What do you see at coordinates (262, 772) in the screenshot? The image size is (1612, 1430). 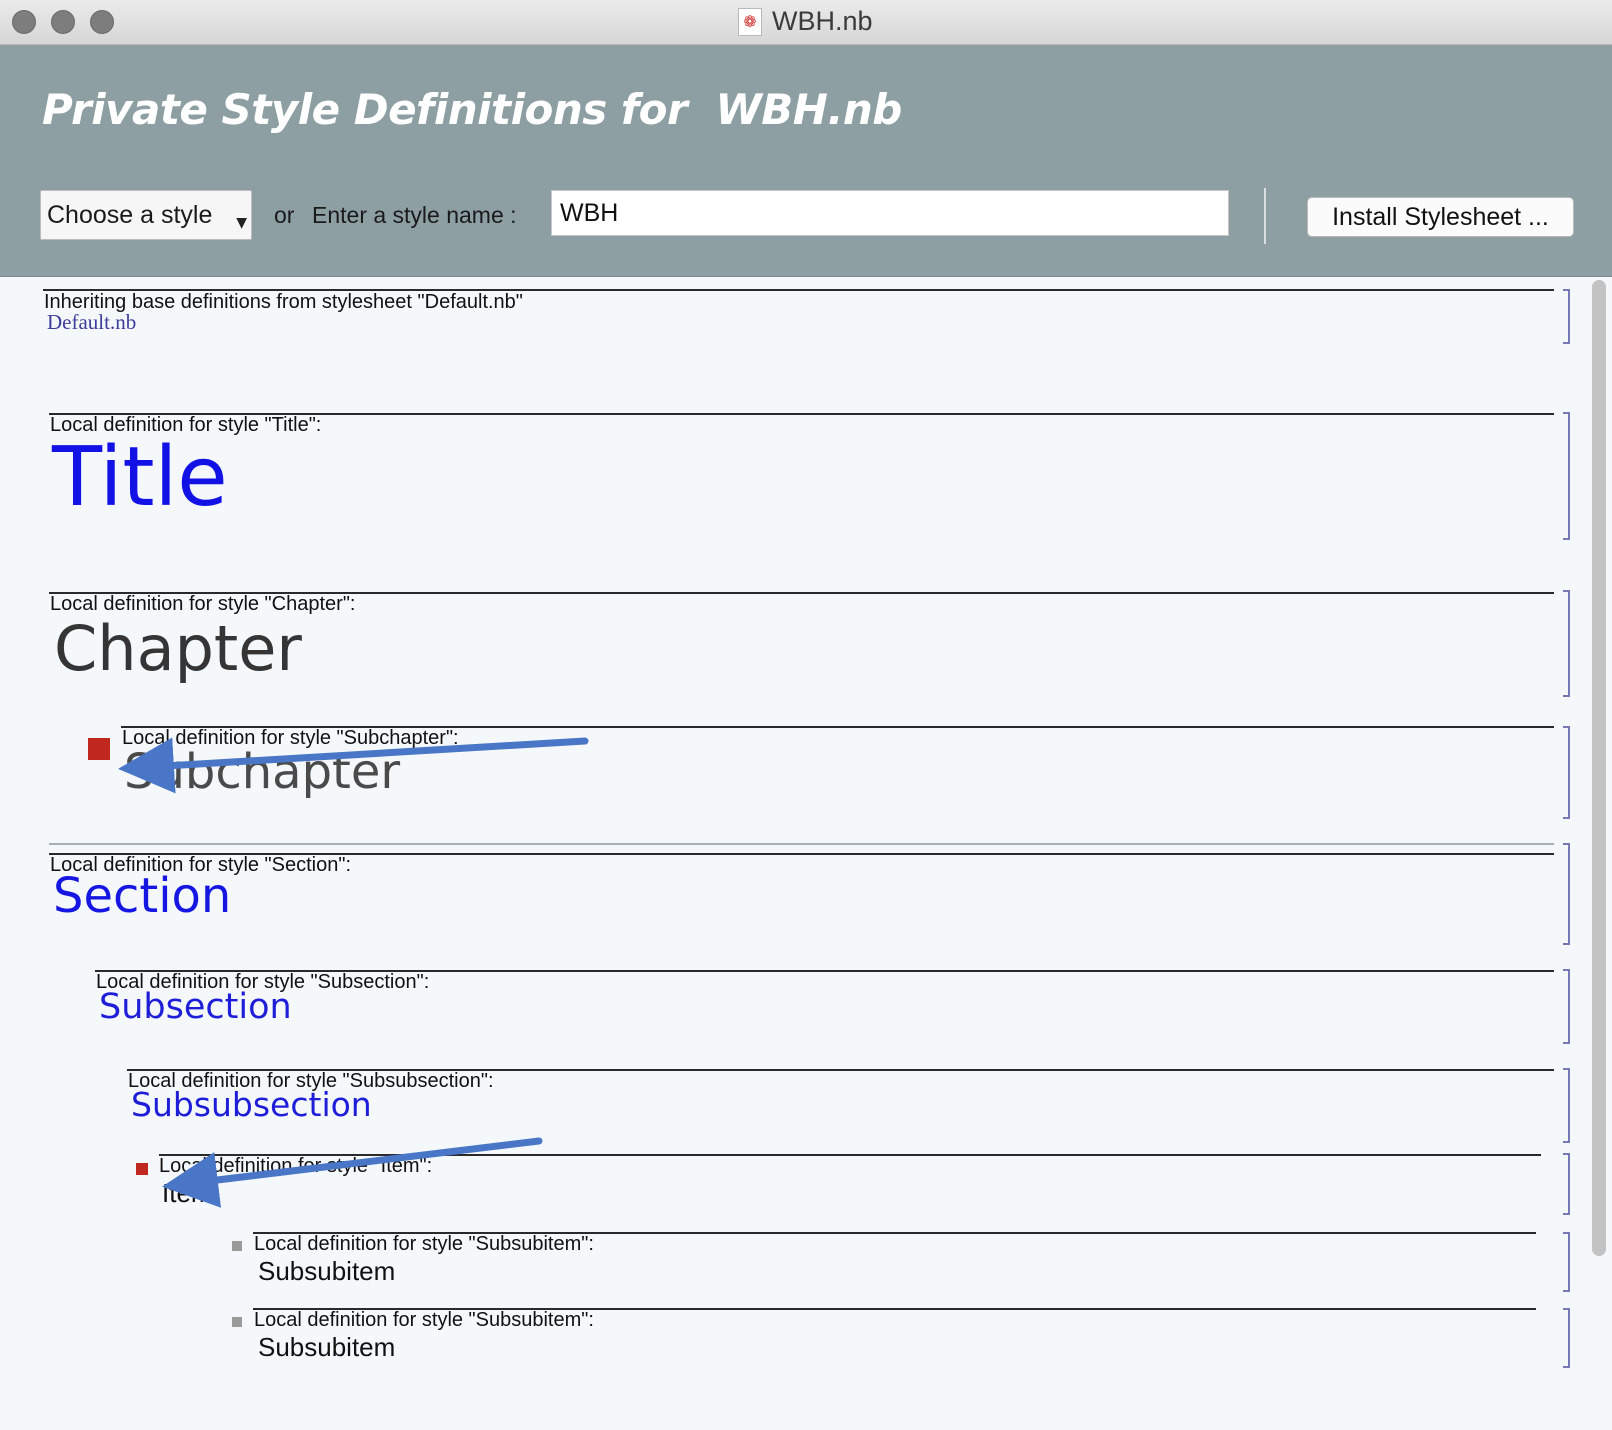 I see `subchapter-style-sample: Subchapter` at bounding box center [262, 772].